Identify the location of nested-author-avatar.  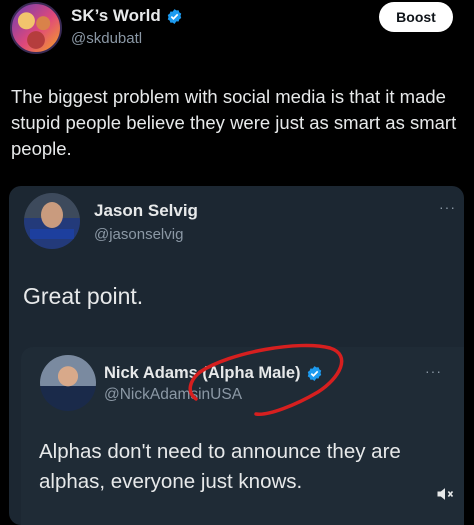
(68, 383).